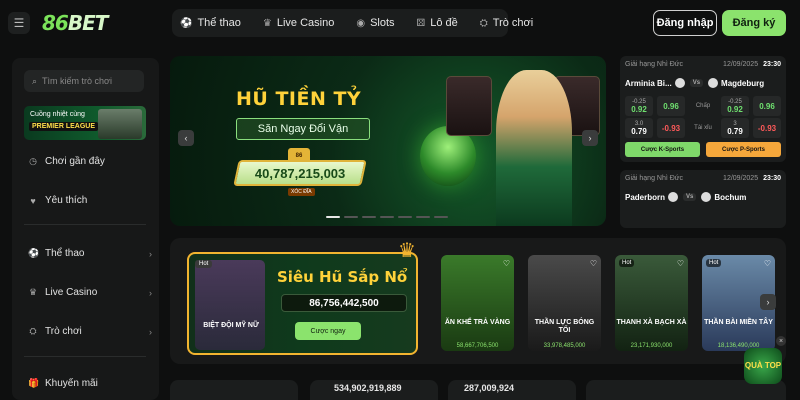 Image resolution: width=800 pixels, height=400 pixels. I want to click on promo-players-image, so click(120, 124).